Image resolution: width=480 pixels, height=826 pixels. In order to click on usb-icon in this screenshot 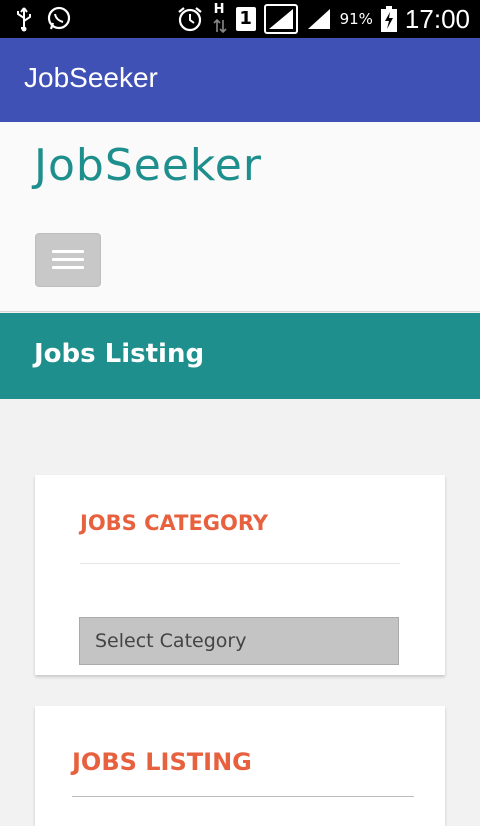, I will do `click(24, 19)`.